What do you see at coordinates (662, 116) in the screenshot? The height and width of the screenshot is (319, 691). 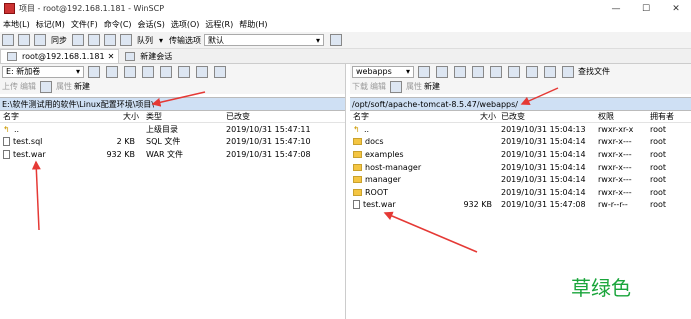 I see `col-owner: 拥有者` at bounding box center [662, 116].